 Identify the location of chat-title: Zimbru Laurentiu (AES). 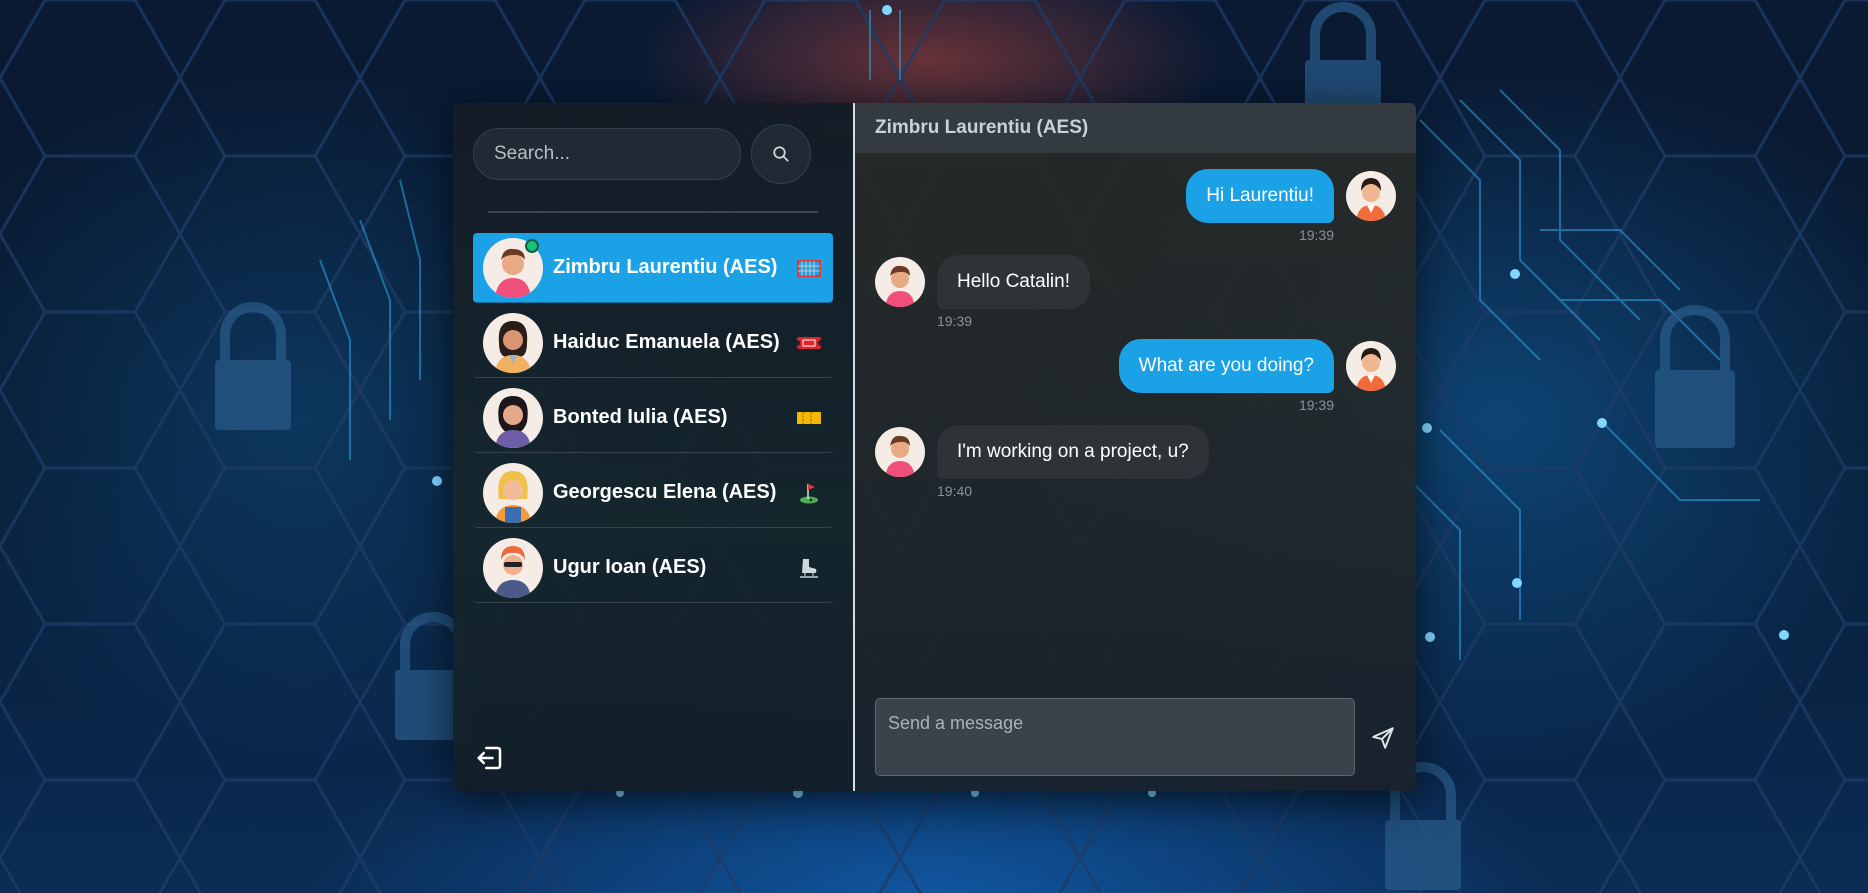
(982, 127).